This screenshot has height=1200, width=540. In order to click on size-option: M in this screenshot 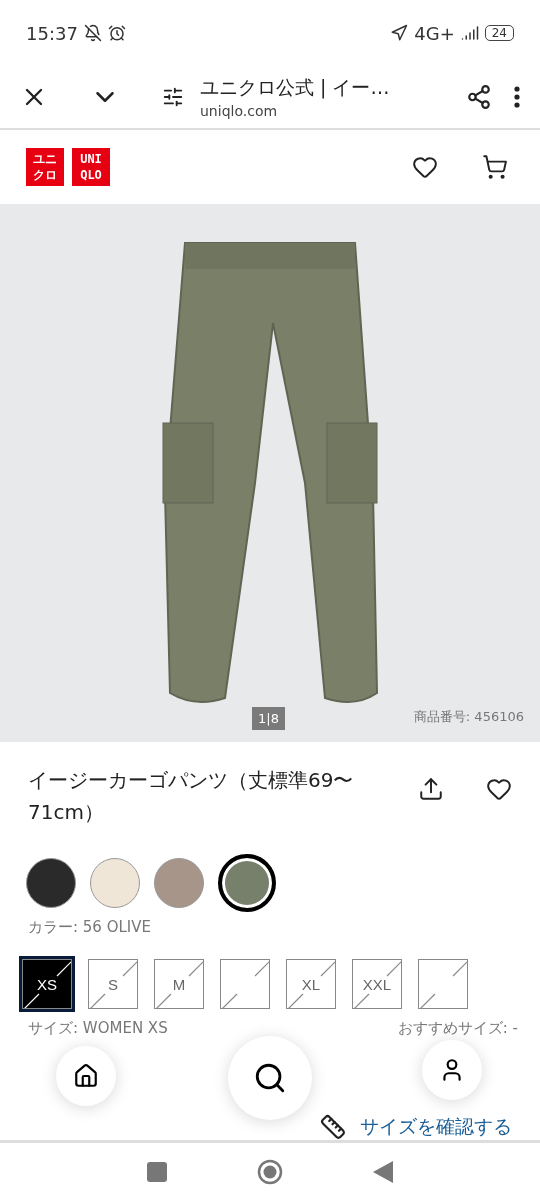, I will do `click(179, 984)`.